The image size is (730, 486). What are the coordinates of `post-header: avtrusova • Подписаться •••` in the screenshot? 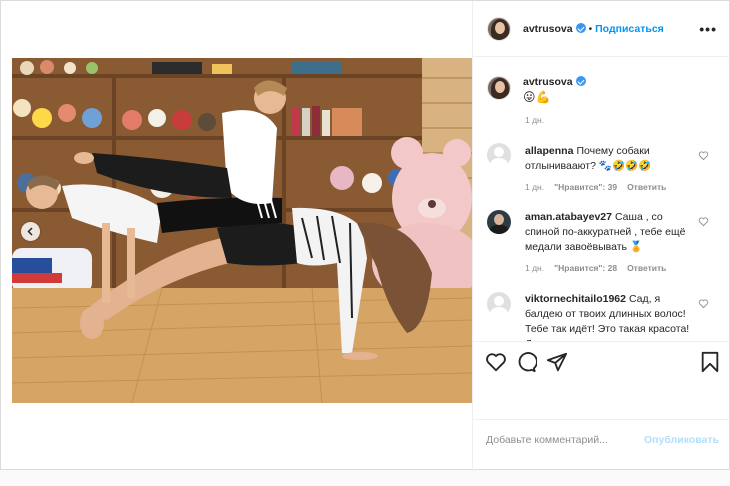 It's located at (601, 29).